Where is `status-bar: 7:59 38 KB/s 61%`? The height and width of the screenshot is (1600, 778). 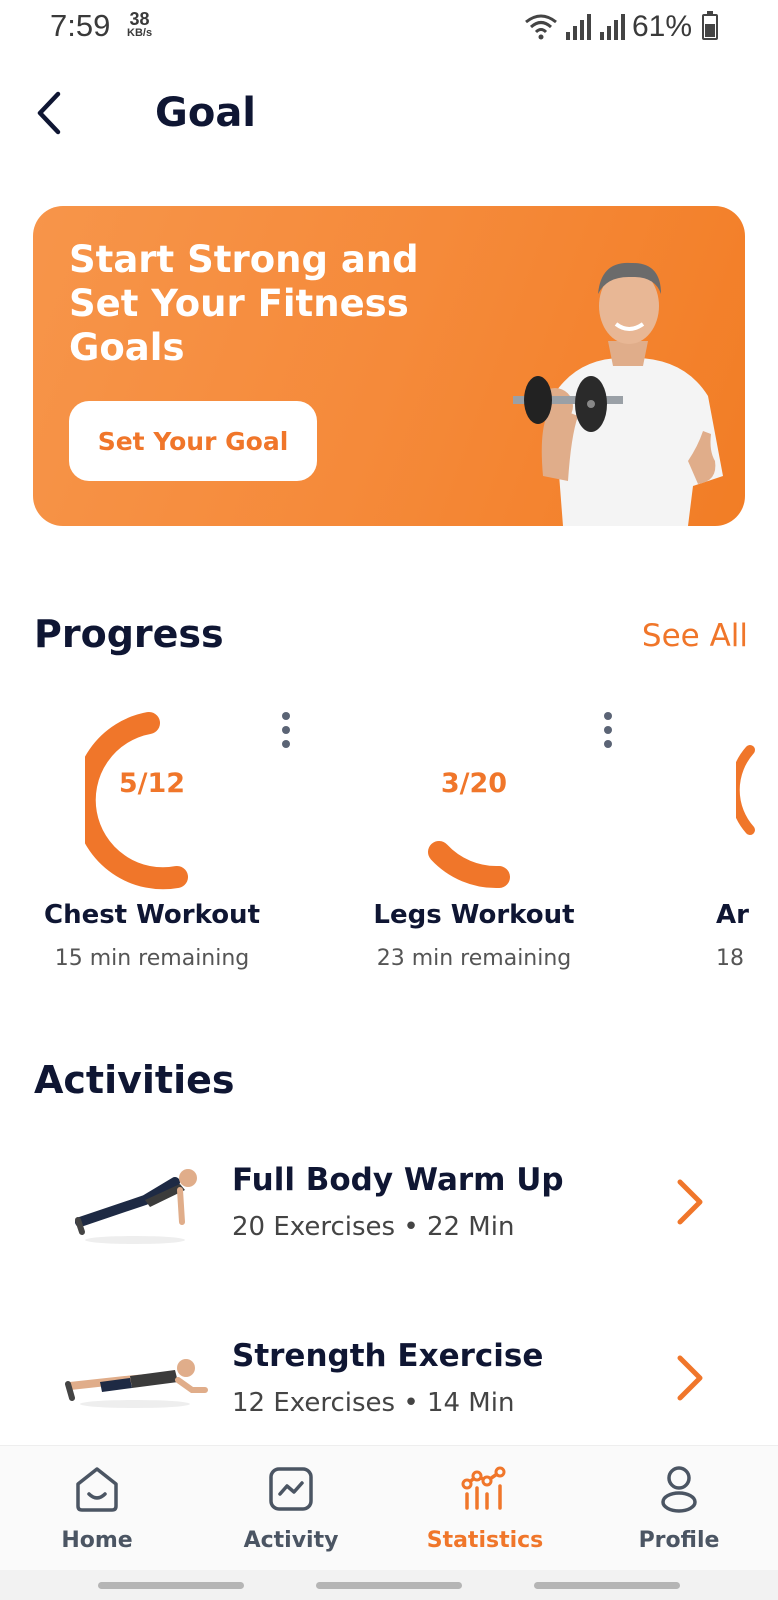 status-bar: 7:59 38 KB/s 61% is located at coordinates (389, 28).